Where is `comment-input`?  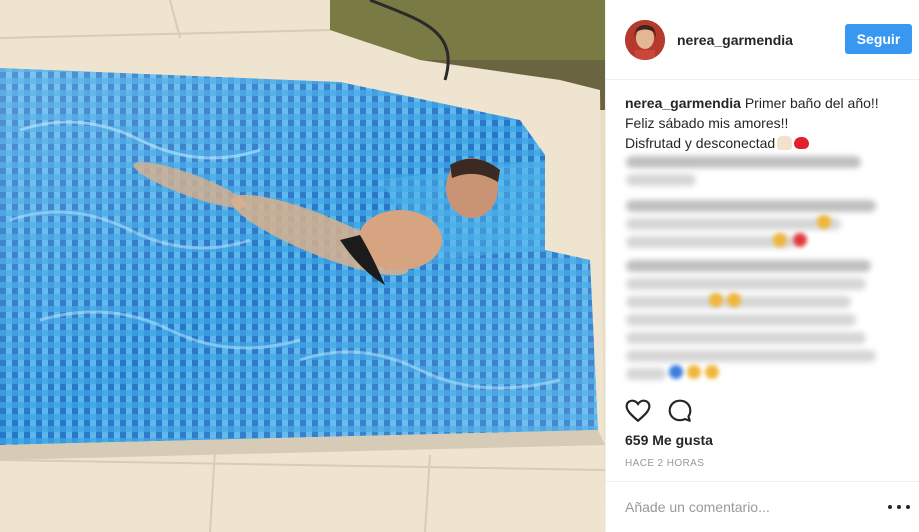
comment-input is located at coordinates (745, 507).